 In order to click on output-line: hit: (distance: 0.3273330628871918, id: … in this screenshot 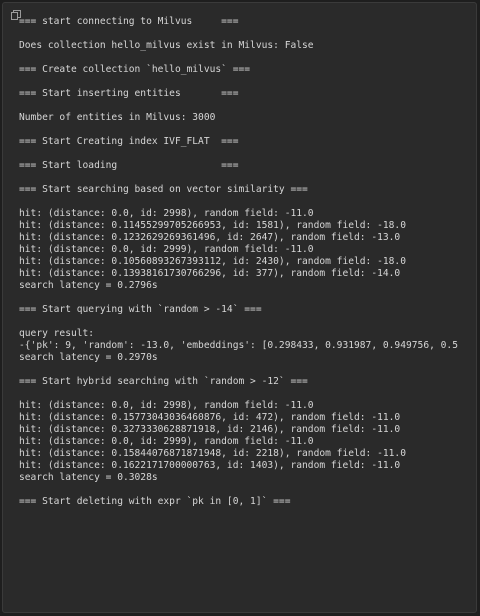, I will do `click(210, 429)`.